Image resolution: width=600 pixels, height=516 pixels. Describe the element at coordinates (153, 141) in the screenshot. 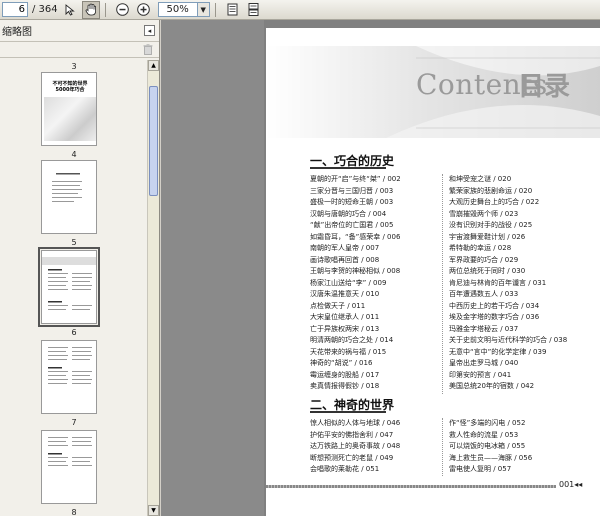

I see `scrollbar-thumb` at that location.